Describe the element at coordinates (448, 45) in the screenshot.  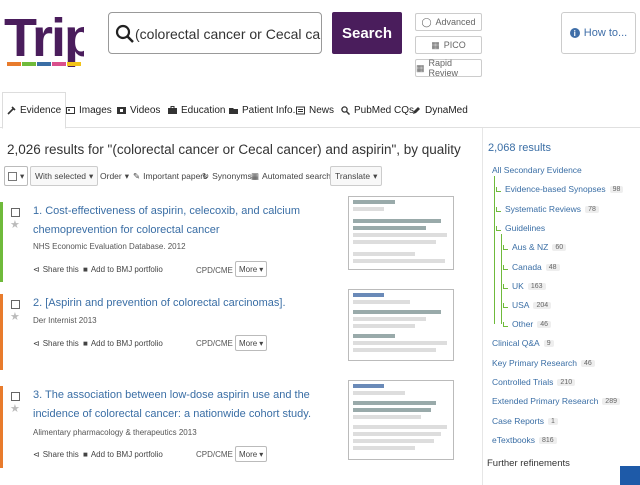
I see `pico-button: ▦ PICO` at that location.